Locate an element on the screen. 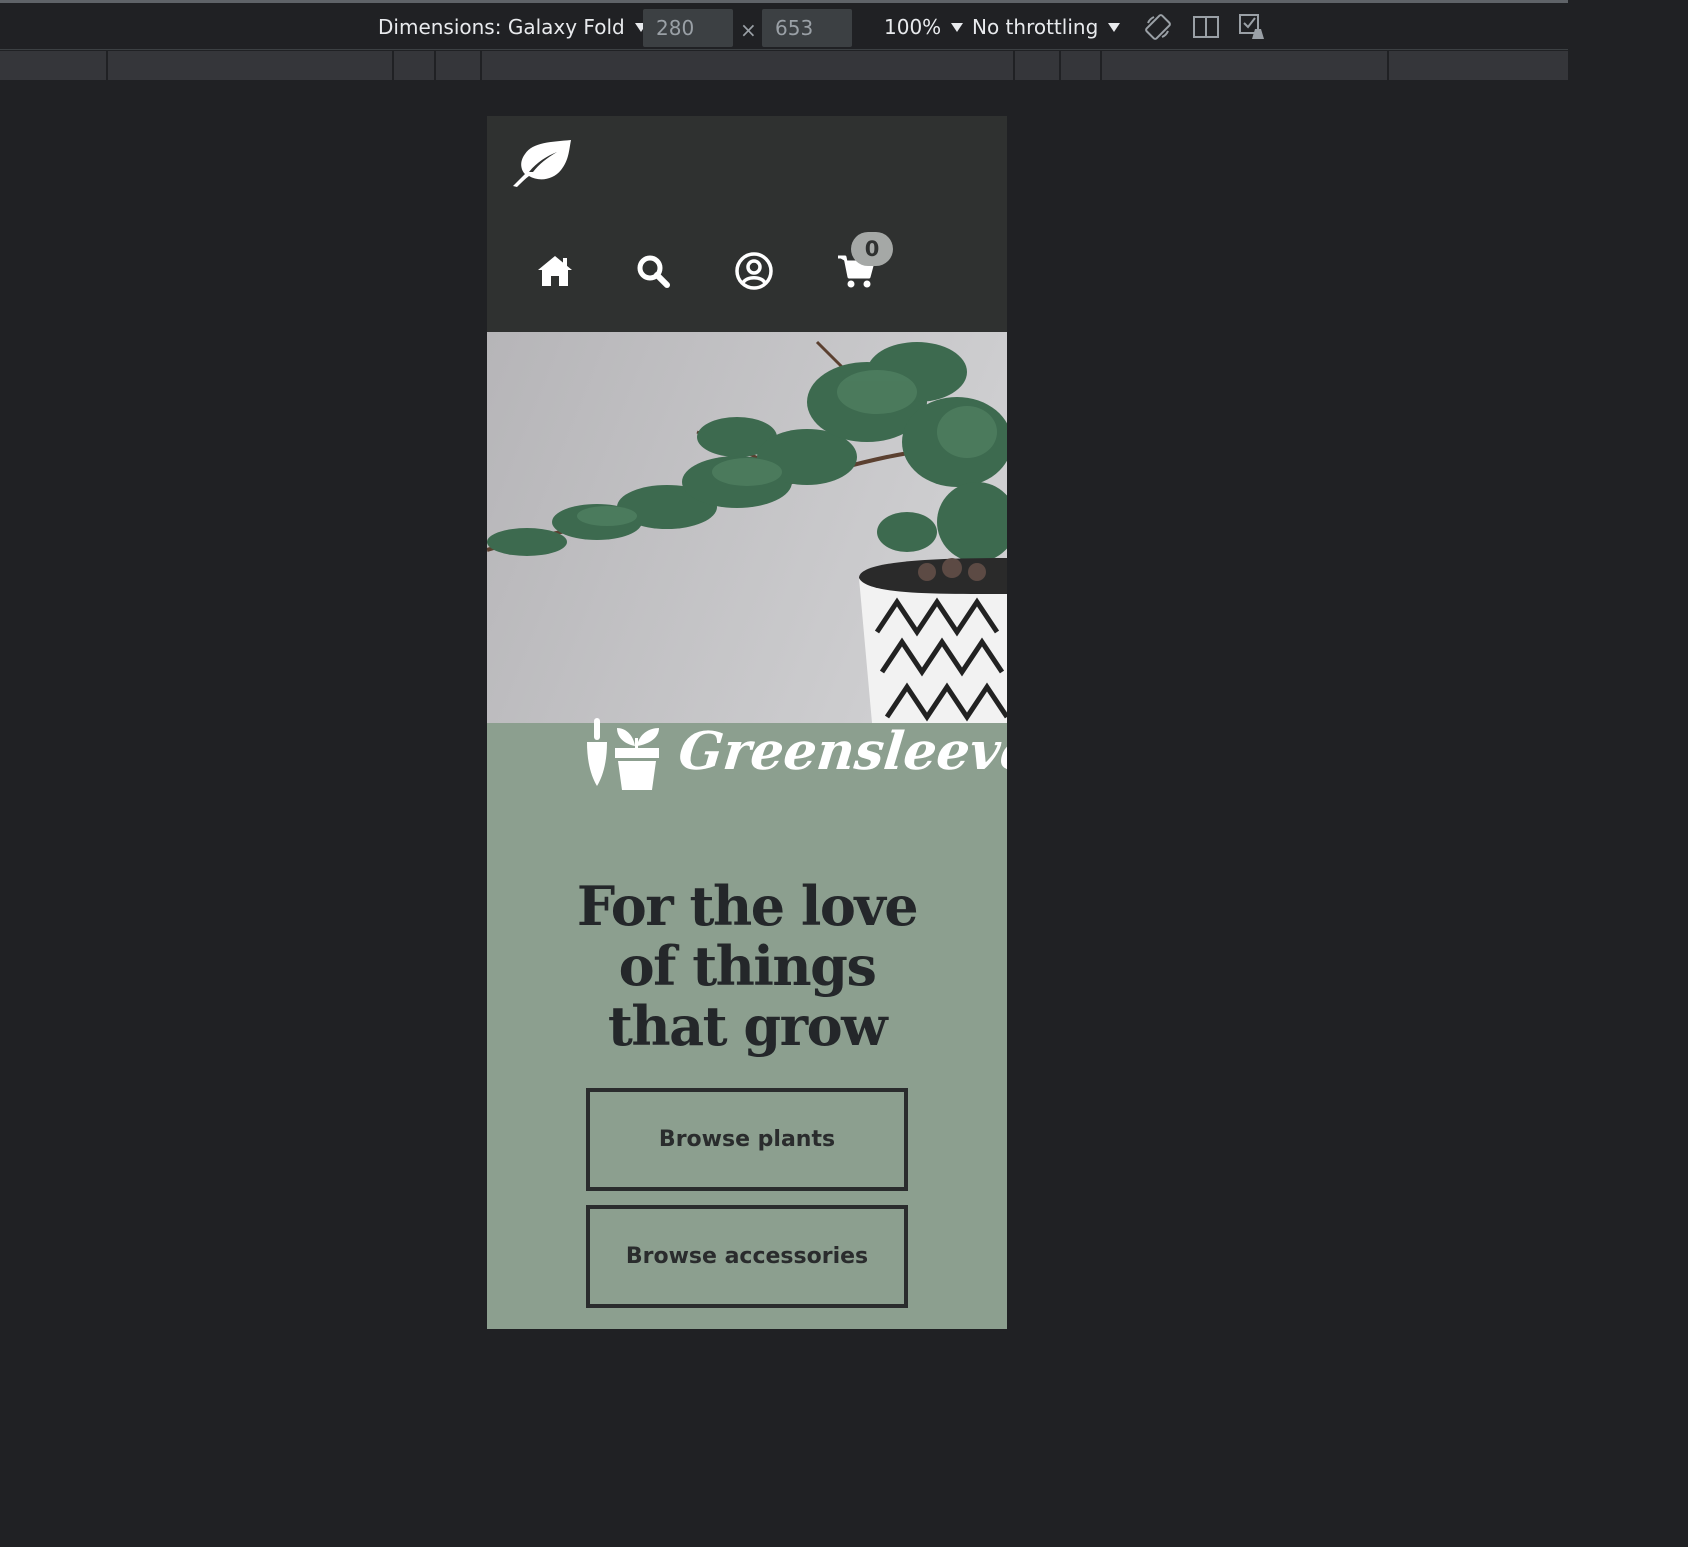 This screenshot has width=1688, height=1547. height-input: 653 is located at coordinates (807, 28).